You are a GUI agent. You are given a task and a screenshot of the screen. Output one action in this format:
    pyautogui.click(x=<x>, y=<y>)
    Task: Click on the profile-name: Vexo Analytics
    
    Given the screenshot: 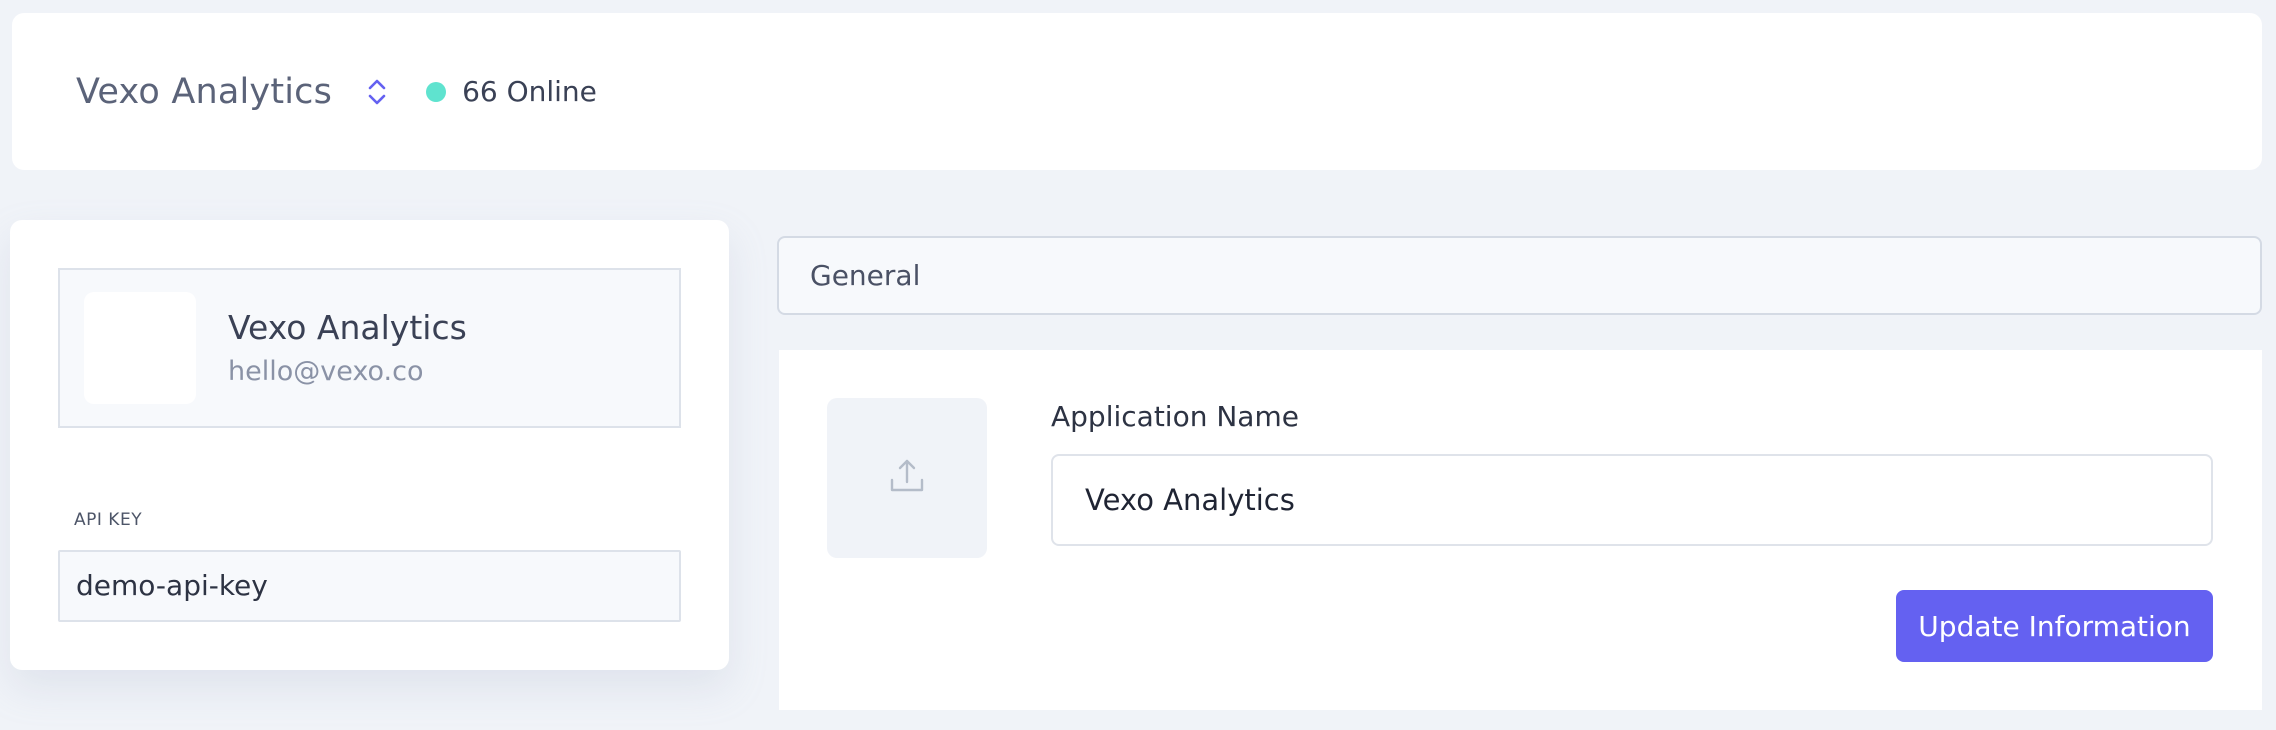 What is the action you would take?
    pyautogui.click(x=347, y=327)
    